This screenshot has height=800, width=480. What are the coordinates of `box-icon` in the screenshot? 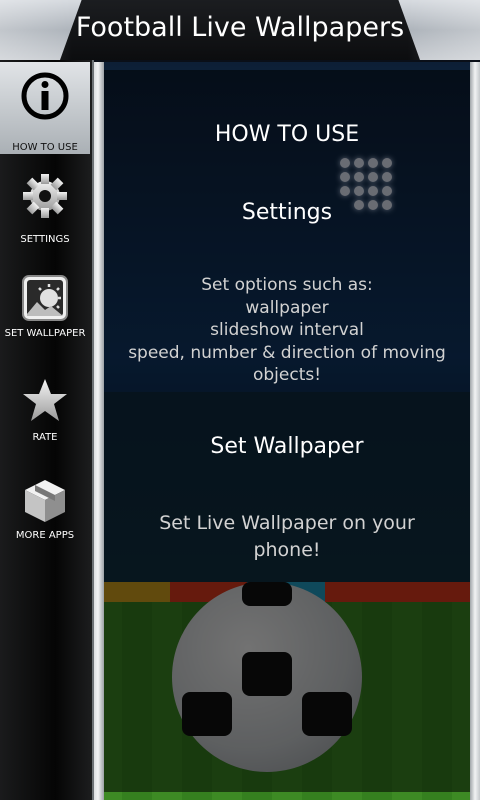 It's located at (45, 501).